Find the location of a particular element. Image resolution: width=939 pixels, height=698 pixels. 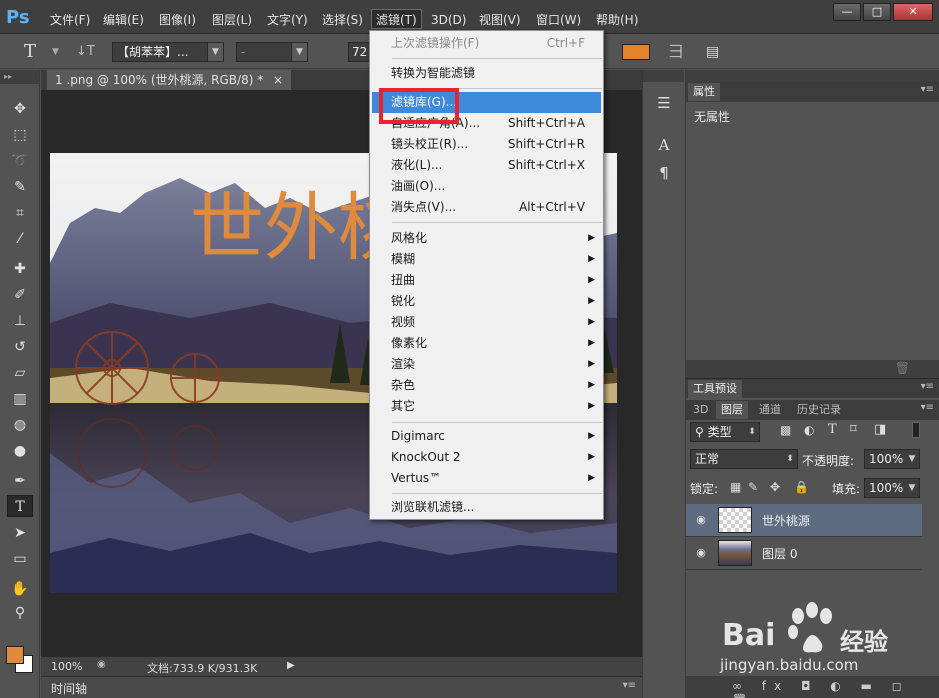

menu-item-convert-smart-filter: 转换为智能滤镜 is located at coordinates (486, 73).